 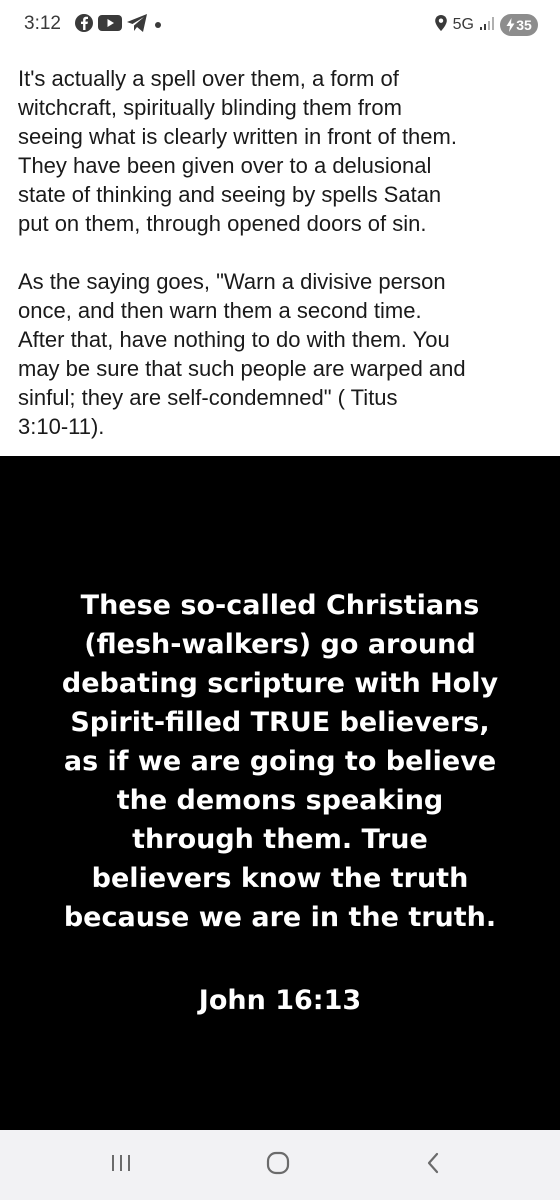 I want to click on navigation-bar, so click(x=280, y=1165).